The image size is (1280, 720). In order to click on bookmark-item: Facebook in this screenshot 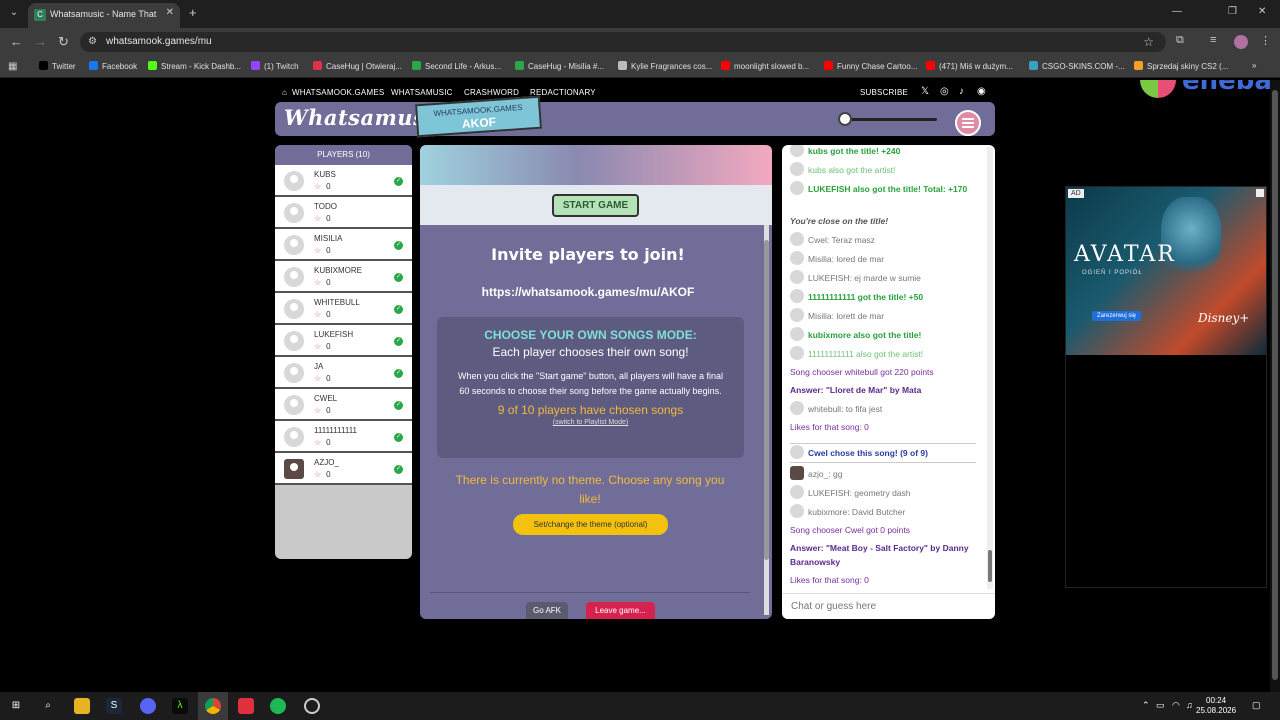, I will do `click(113, 66)`.